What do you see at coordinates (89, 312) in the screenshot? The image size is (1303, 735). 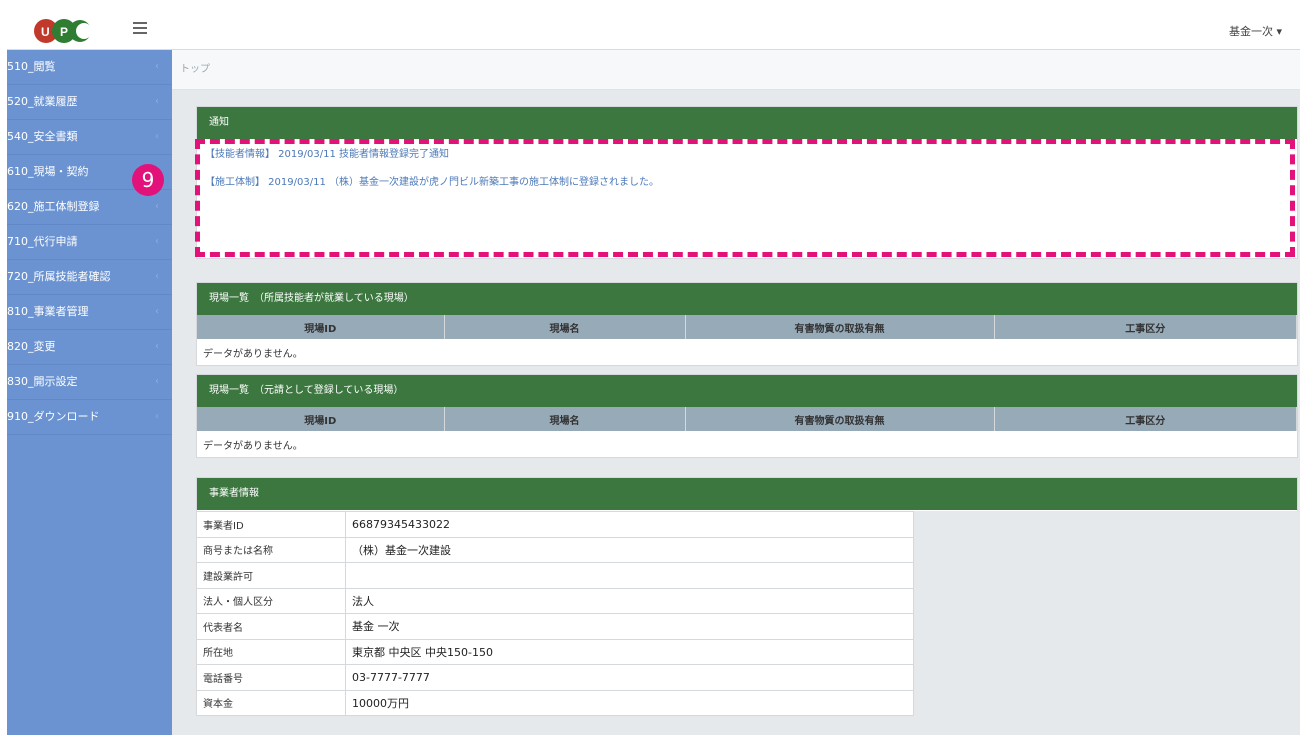 I see `sidebar-item: 810_事業者管理 ‹` at bounding box center [89, 312].